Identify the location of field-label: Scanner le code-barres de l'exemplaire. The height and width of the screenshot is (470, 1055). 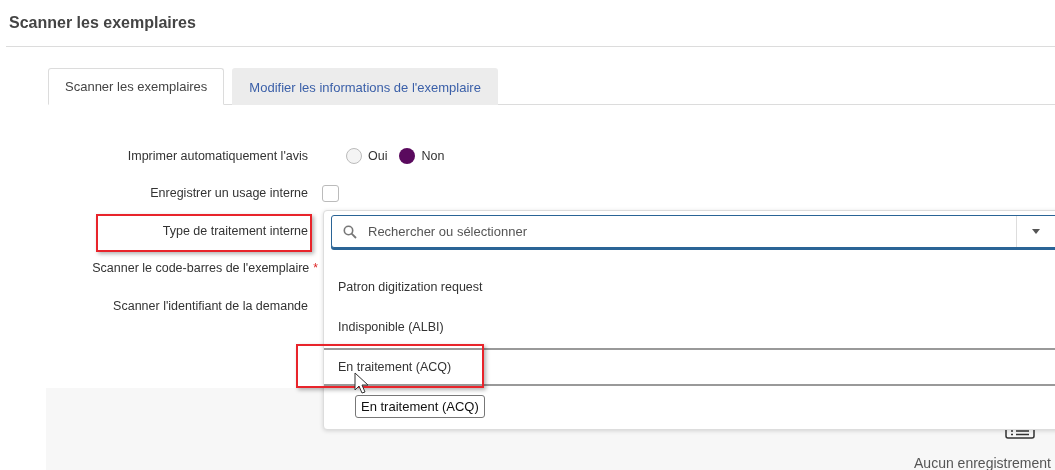
(201, 268).